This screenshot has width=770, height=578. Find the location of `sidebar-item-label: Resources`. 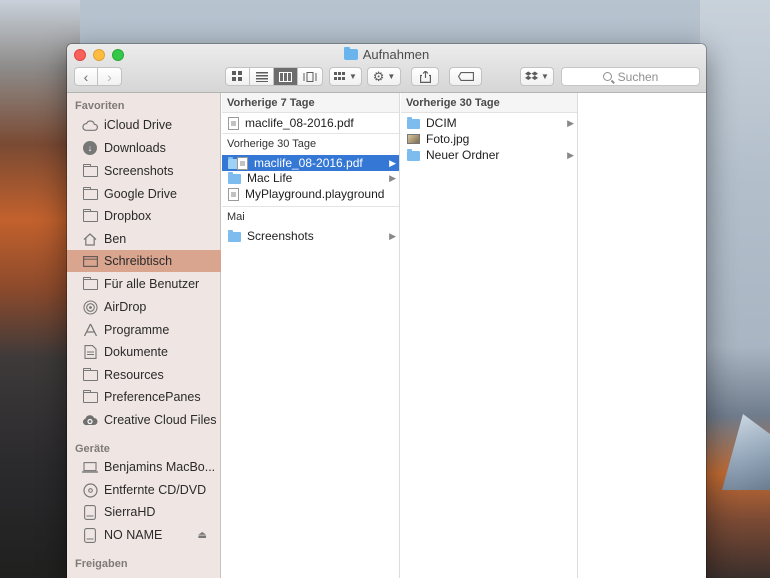

sidebar-item-label: Resources is located at coordinates (134, 375).